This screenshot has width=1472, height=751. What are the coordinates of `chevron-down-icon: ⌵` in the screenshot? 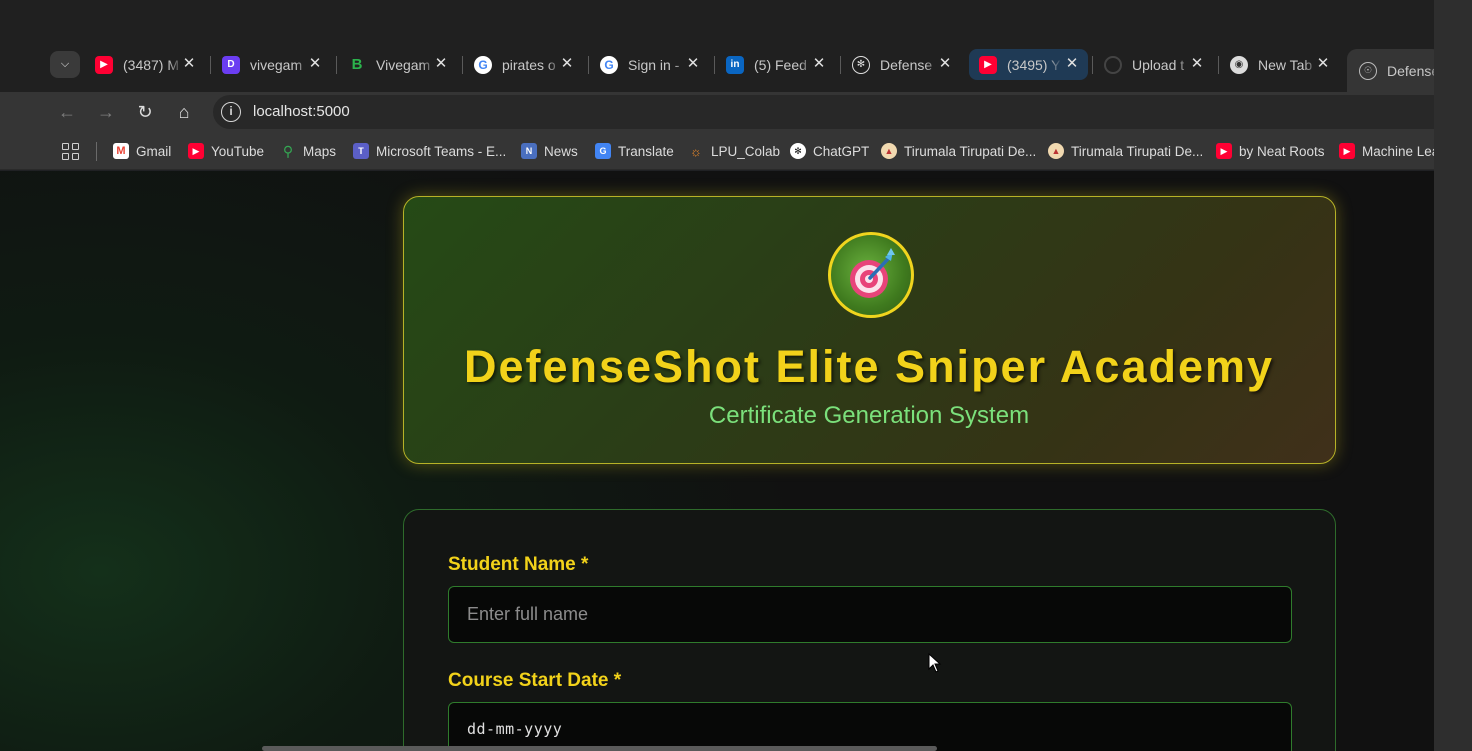 It's located at (65, 64).